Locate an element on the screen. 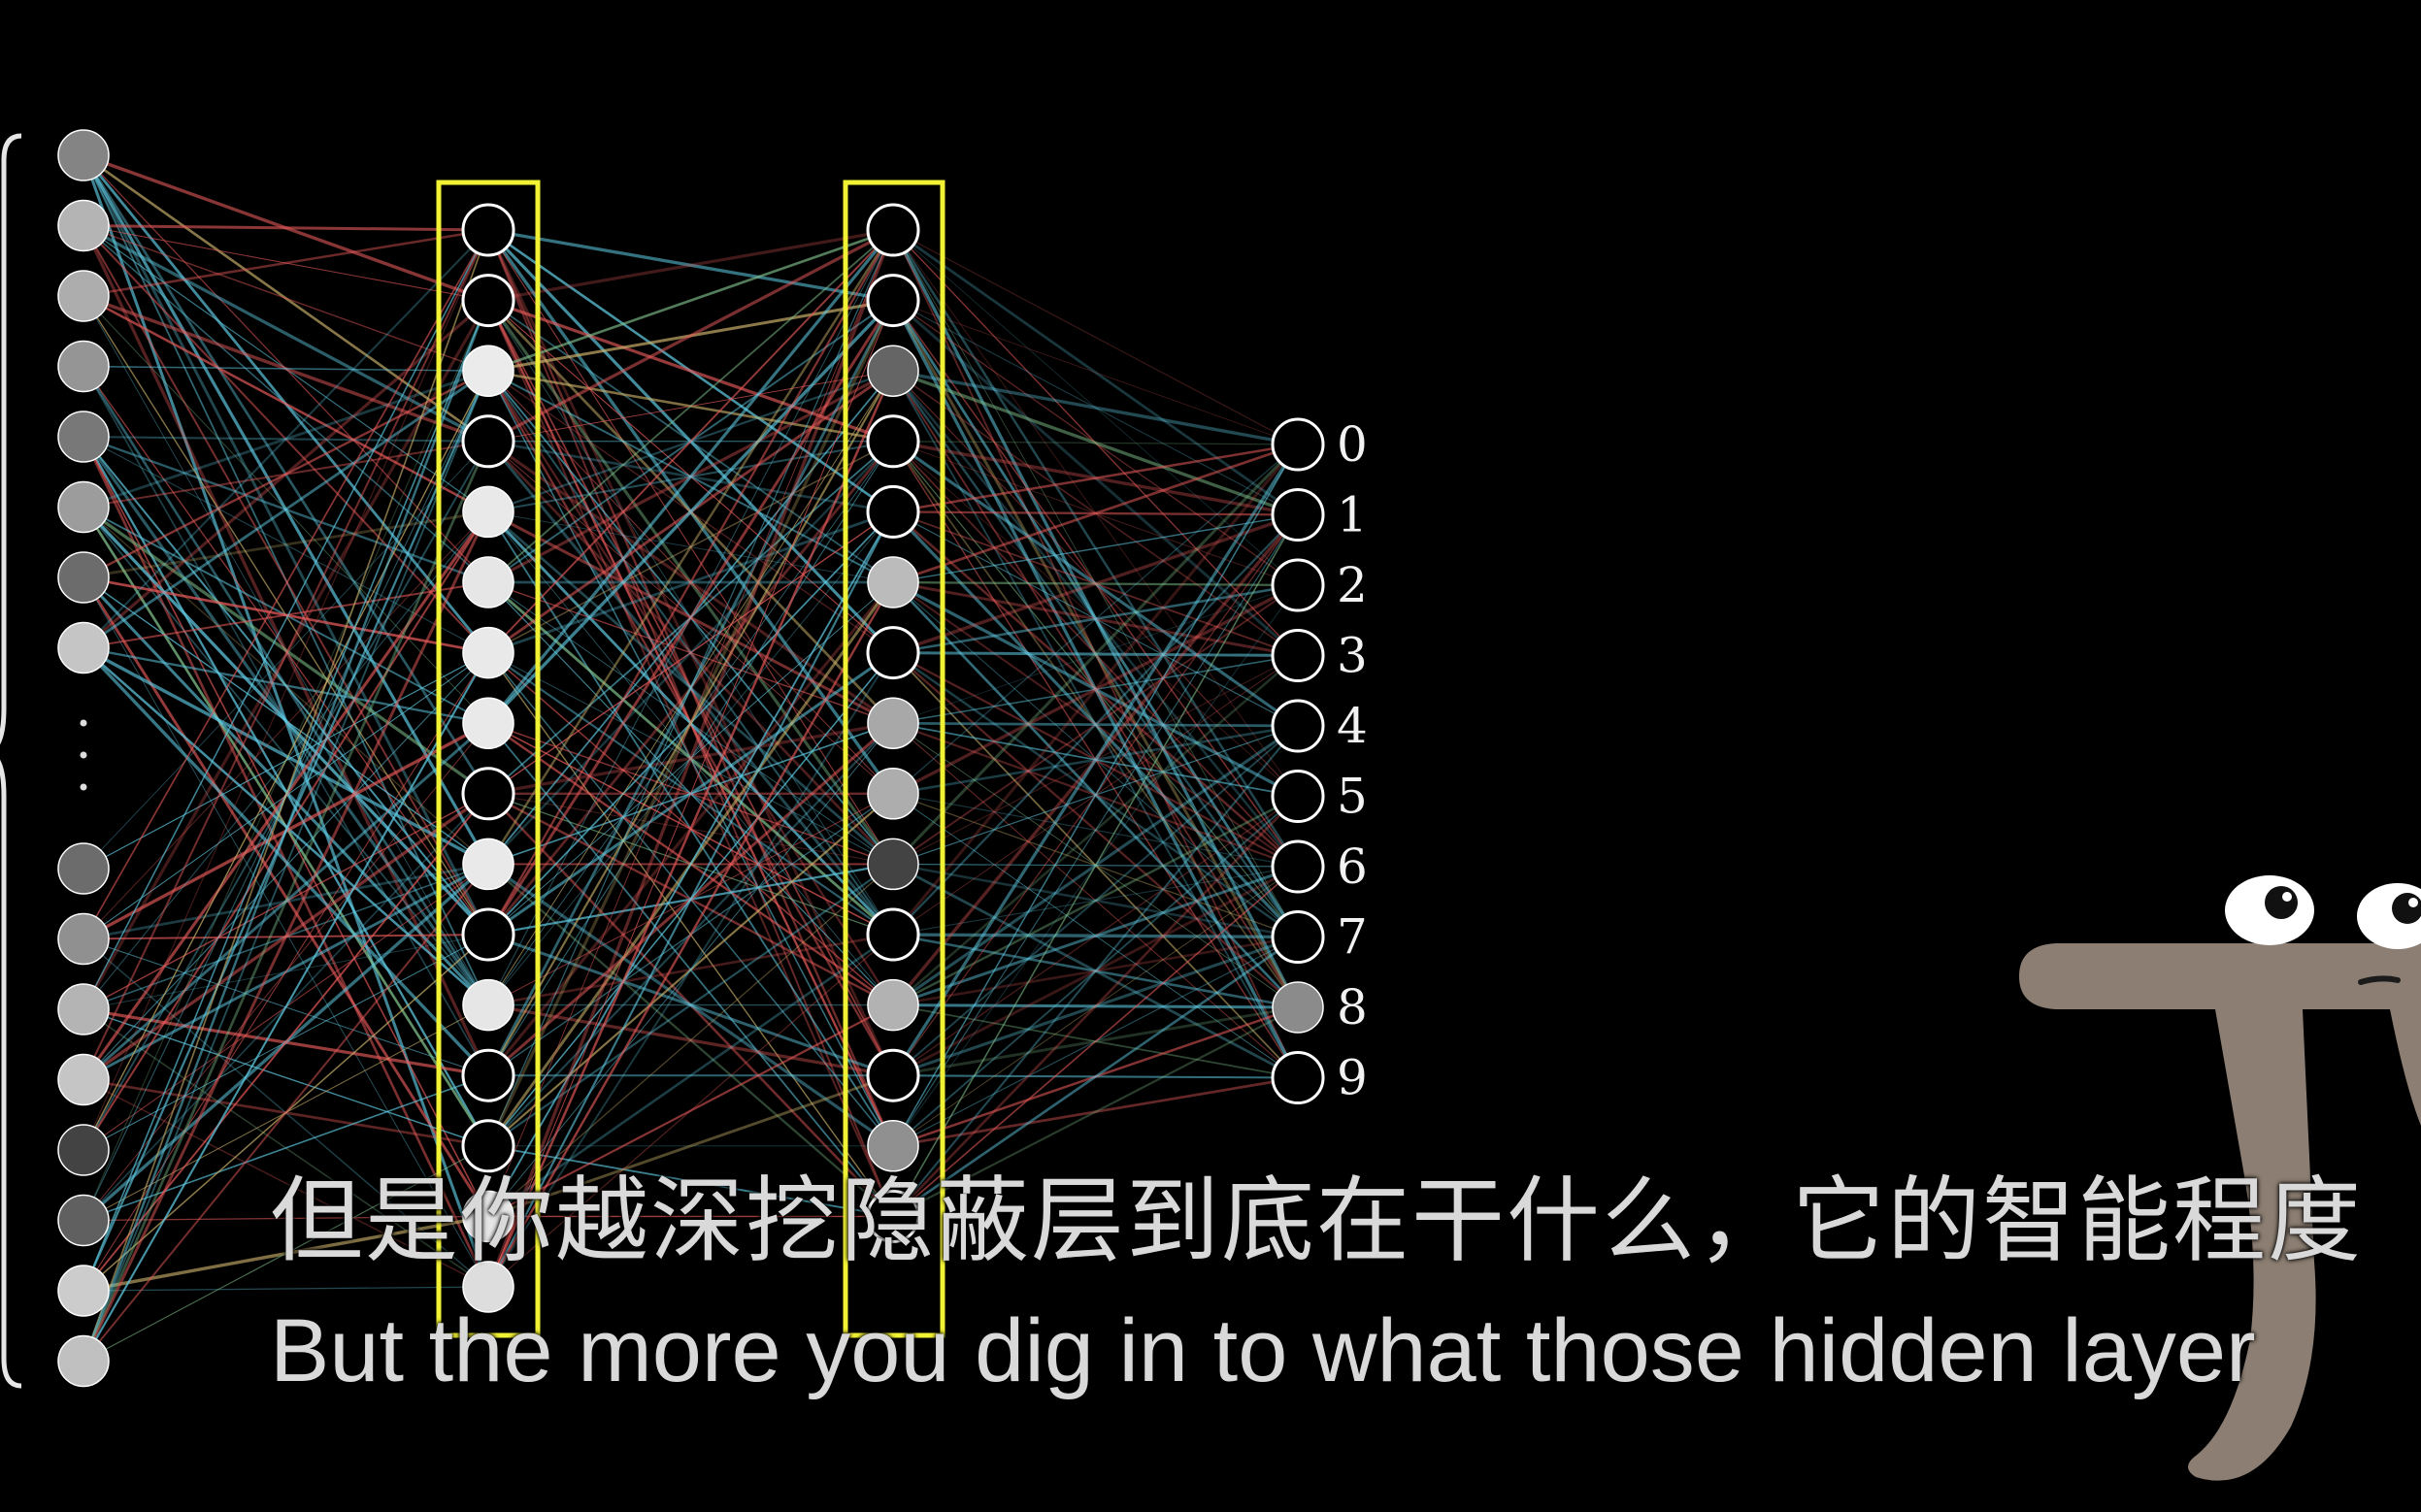  output-label-0: 0 is located at coordinates (1352, 444).